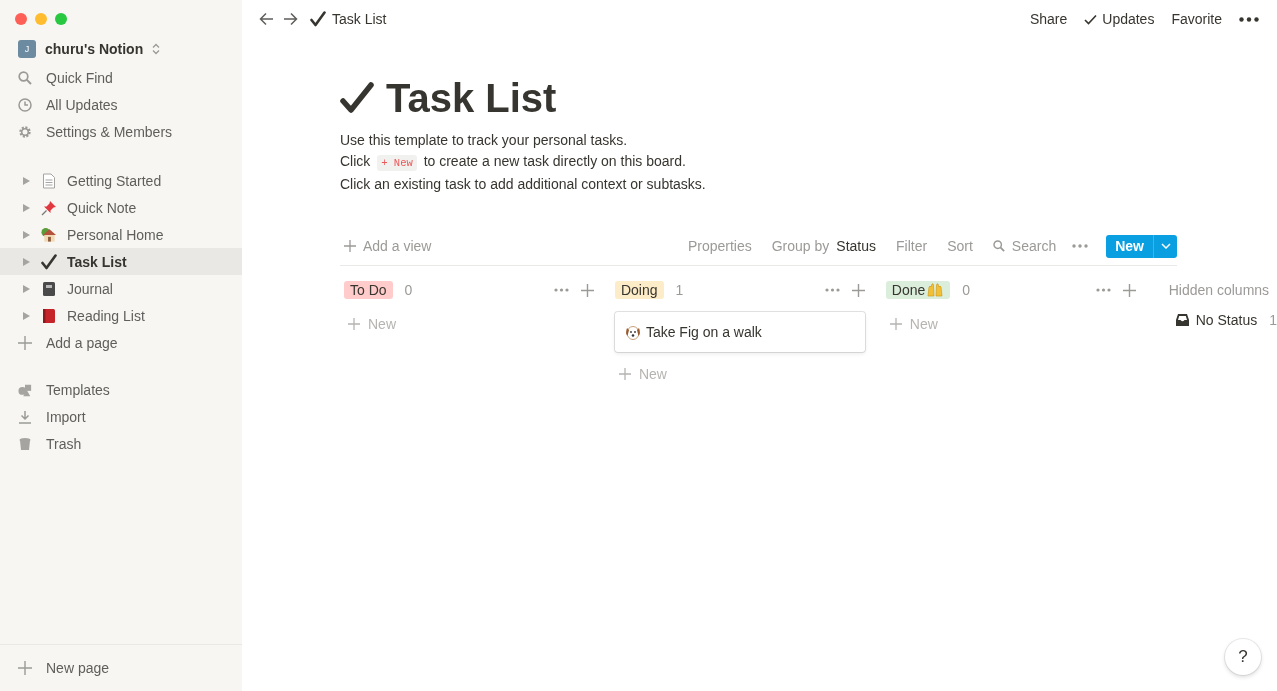 The height and width of the screenshot is (691, 1277). What do you see at coordinates (824, 246) in the screenshot?
I see `group-by-button: Group by Status` at bounding box center [824, 246].